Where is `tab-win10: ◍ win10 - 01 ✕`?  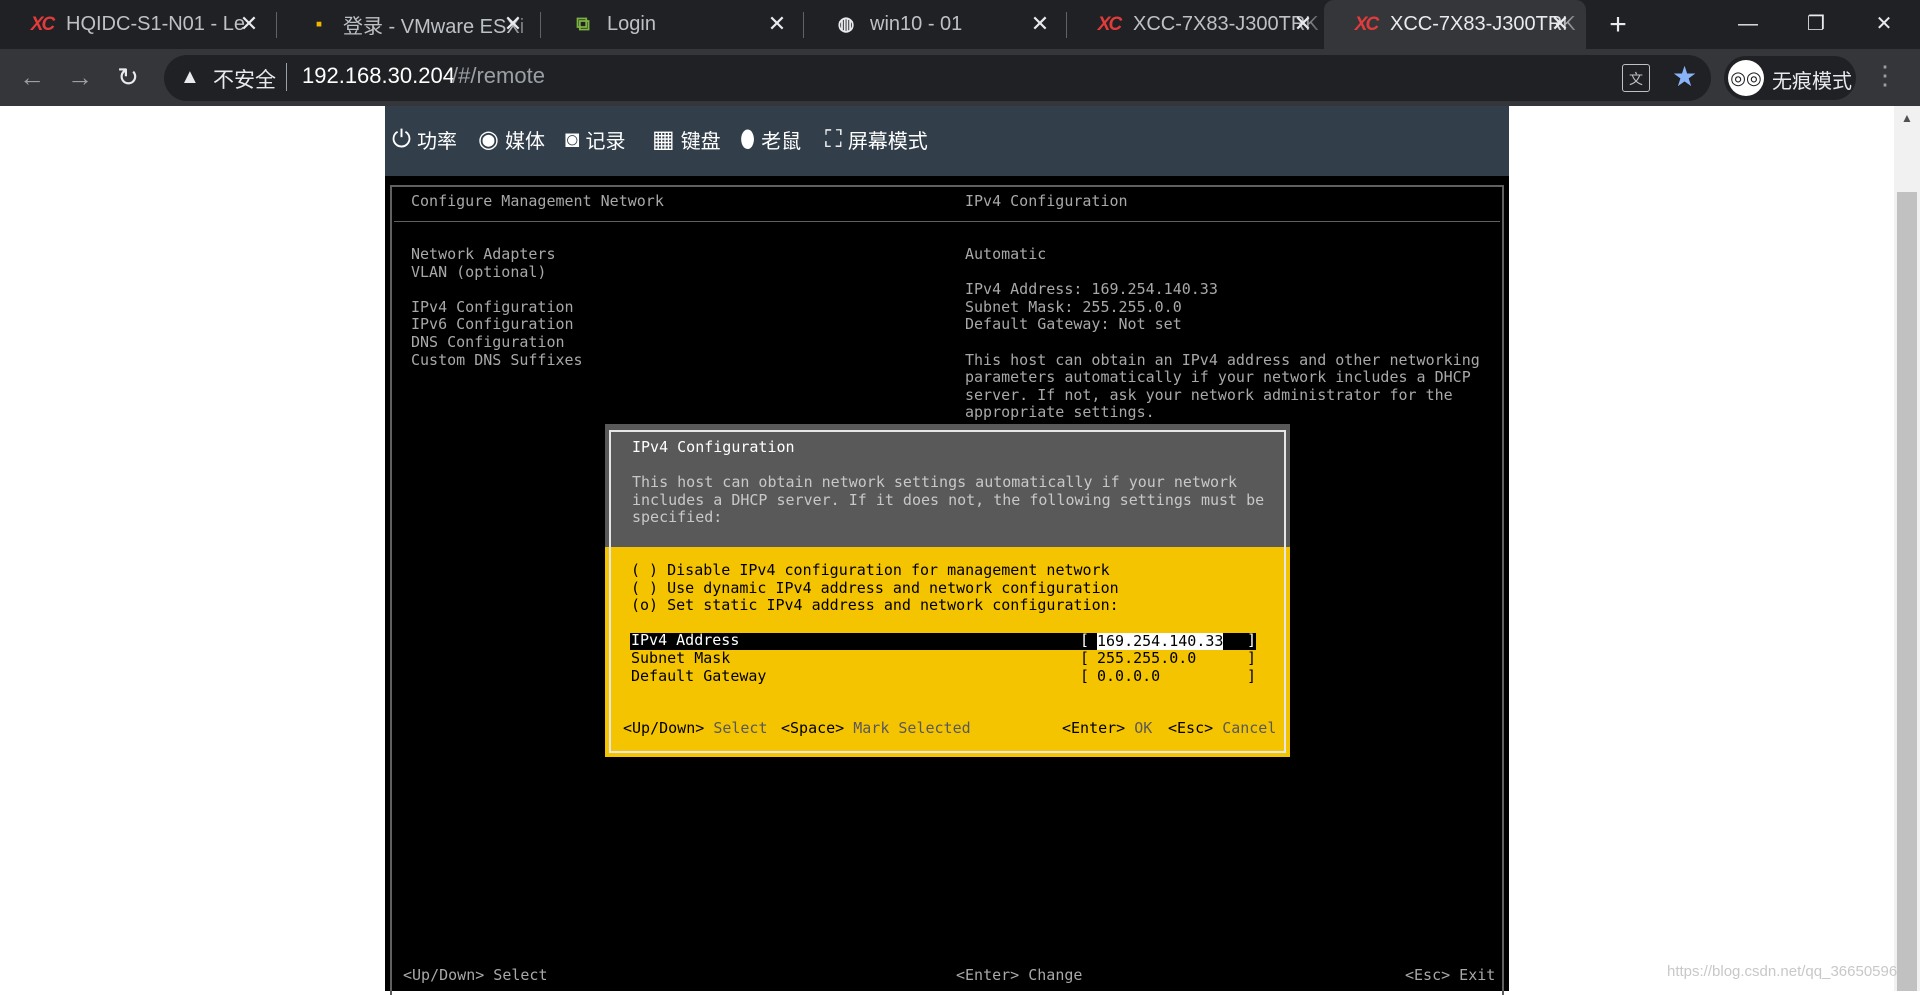 tab-win10: ◍ win10 - 01 ✕ is located at coordinates (935, 24).